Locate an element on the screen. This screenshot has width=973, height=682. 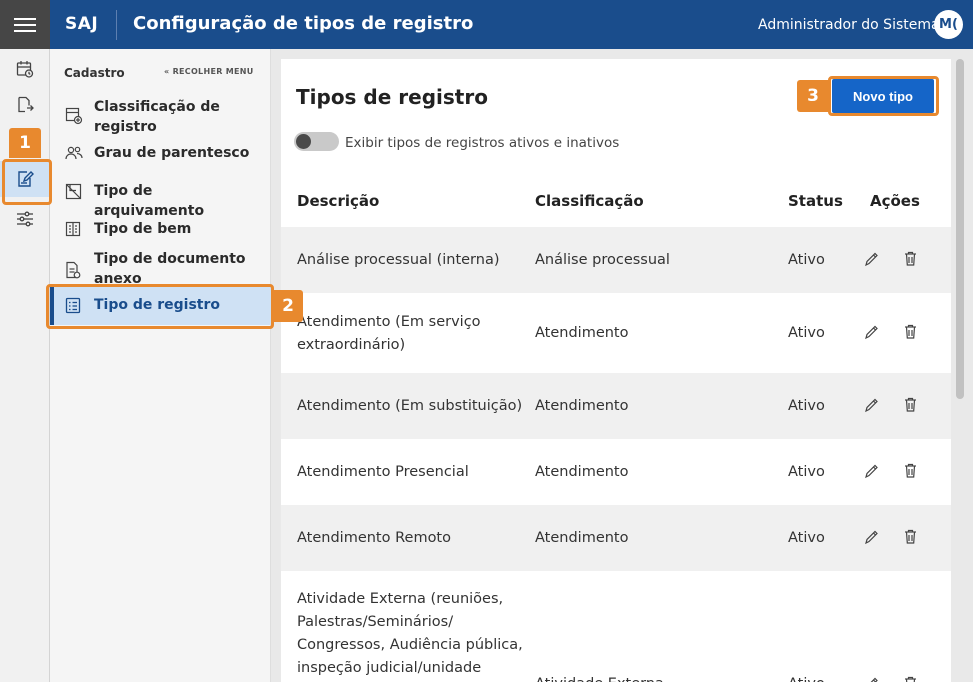
document-forward-icon is located at coordinates (26, 104).